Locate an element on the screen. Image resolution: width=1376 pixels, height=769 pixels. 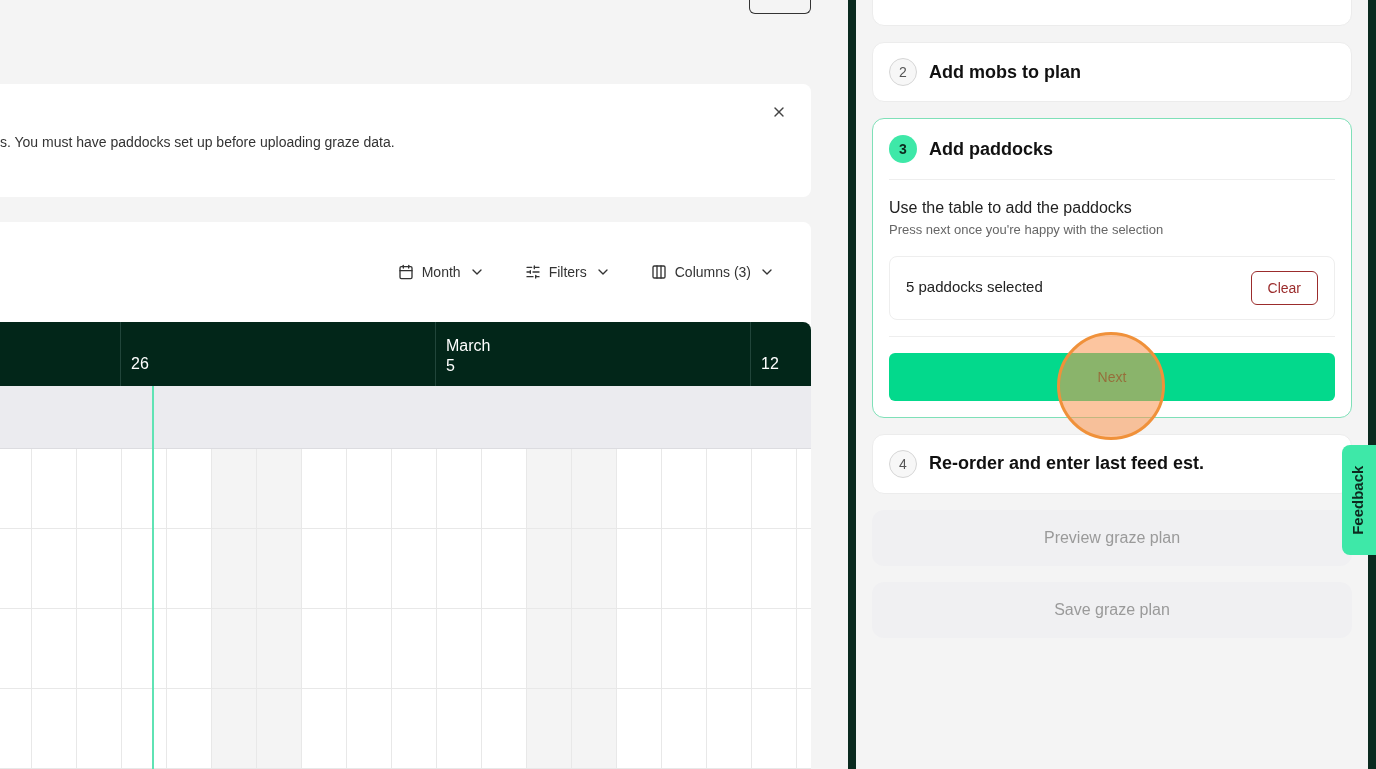
step-card: 3 Add paddocks Use the table to add the paddocks Press next once you're happy with the selection 5 paddocks selected Clear Next is located at coordinates (1112, 268).